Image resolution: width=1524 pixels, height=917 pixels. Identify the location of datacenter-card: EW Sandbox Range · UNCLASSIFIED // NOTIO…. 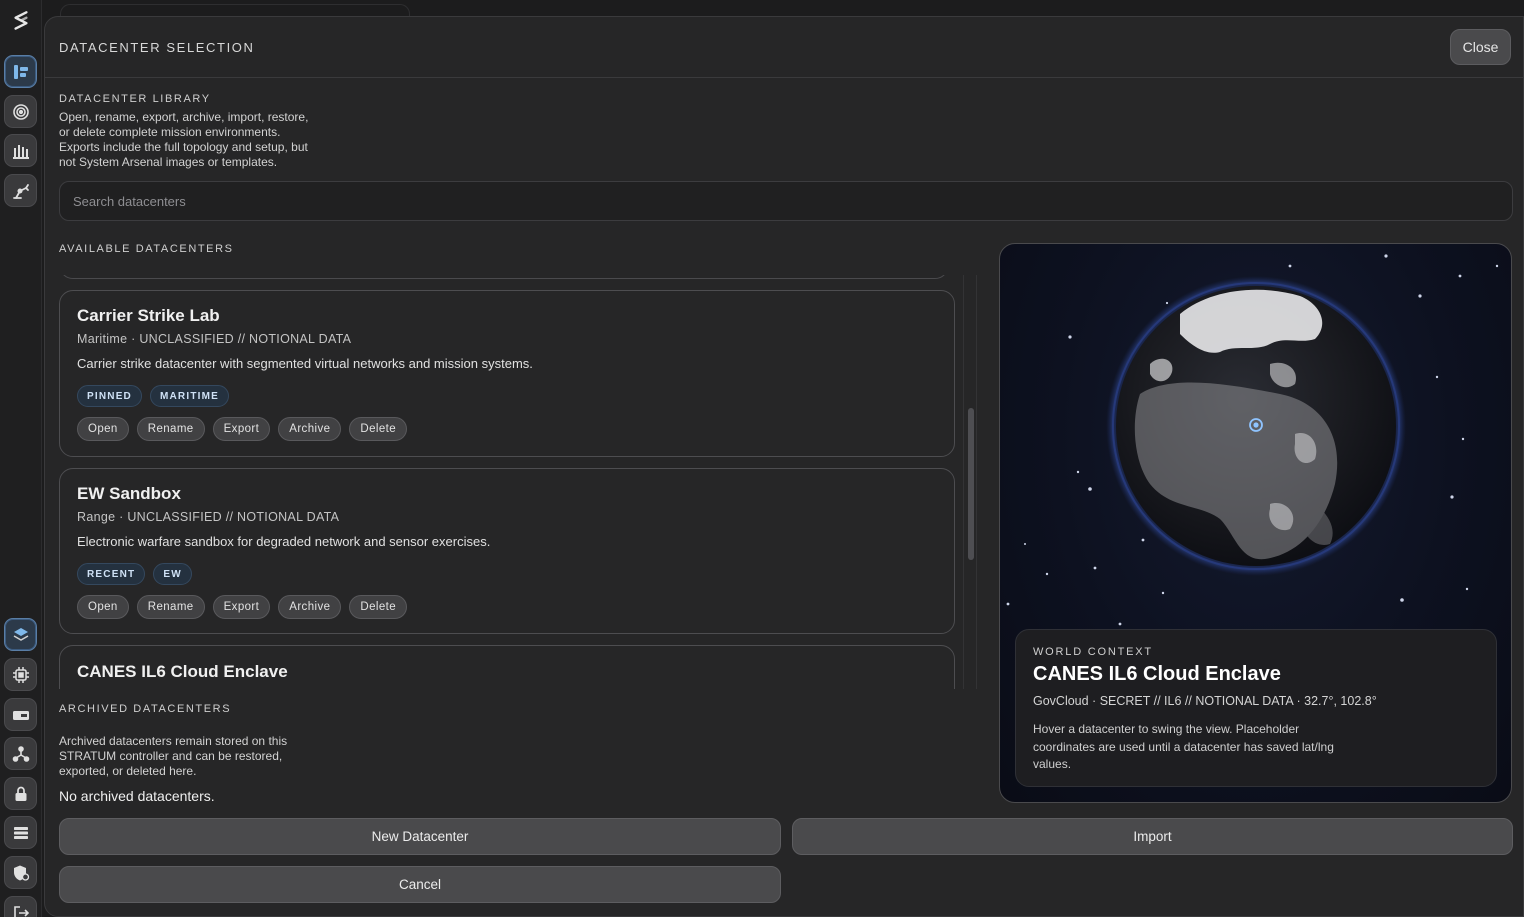
(507, 551).